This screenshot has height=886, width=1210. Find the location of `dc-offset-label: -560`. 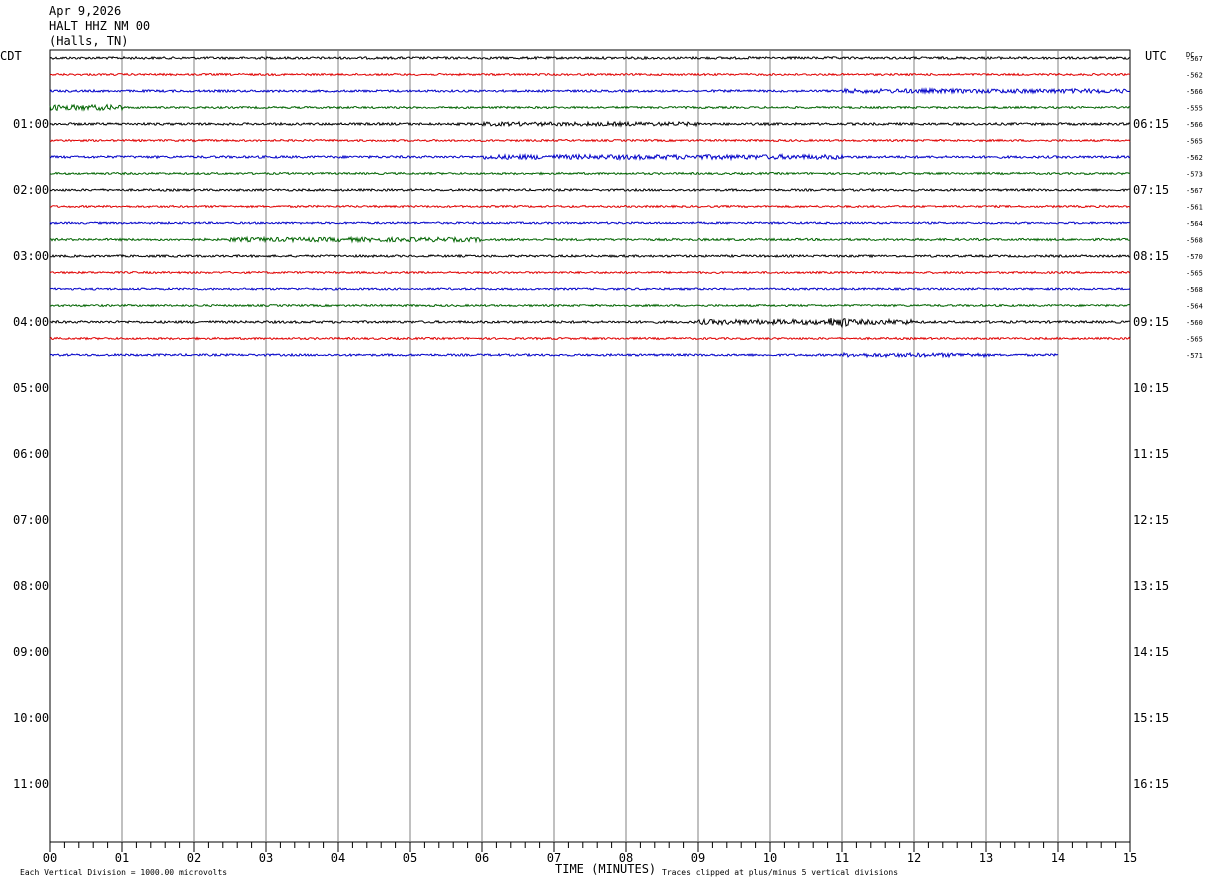

dc-offset-label: -560 is located at coordinates (1194, 323).